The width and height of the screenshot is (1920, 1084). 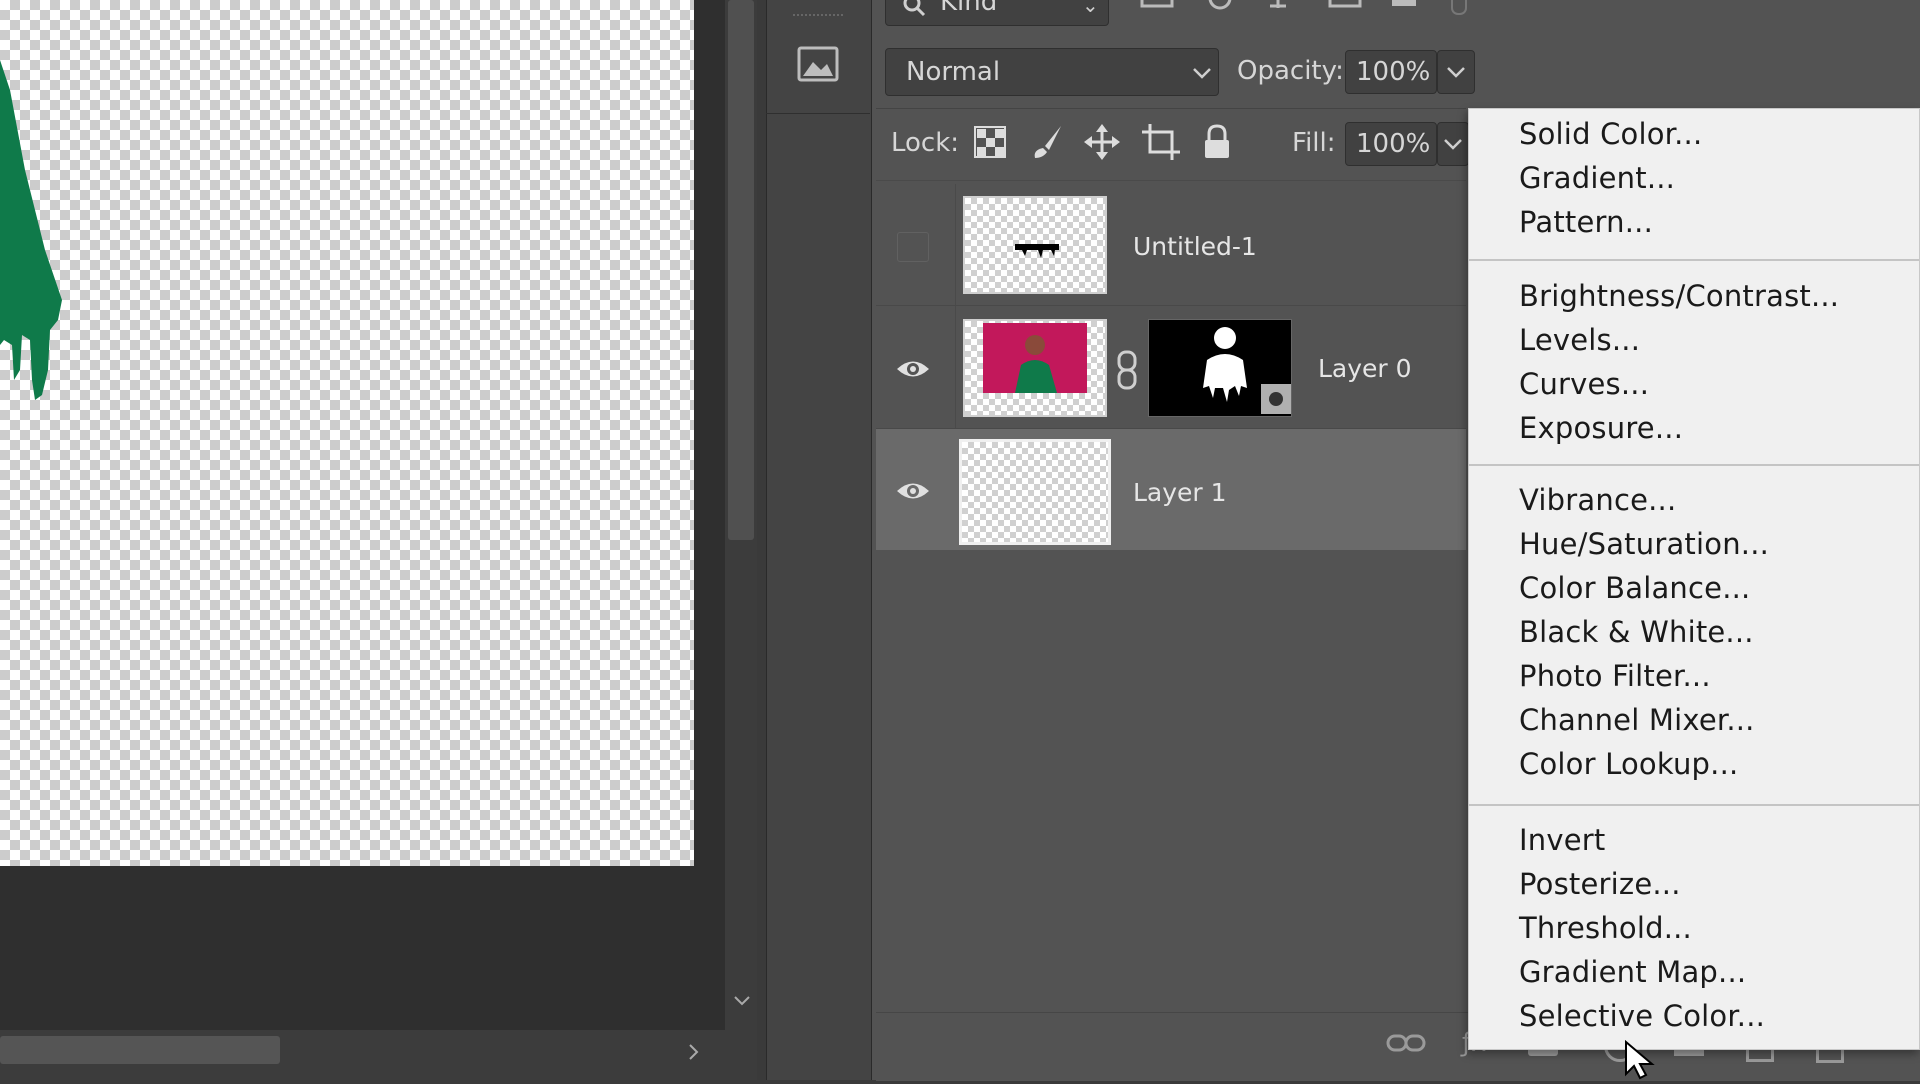 What do you see at coordinates (914, 8) in the screenshot?
I see `search-icon` at bounding box center [914, 8].